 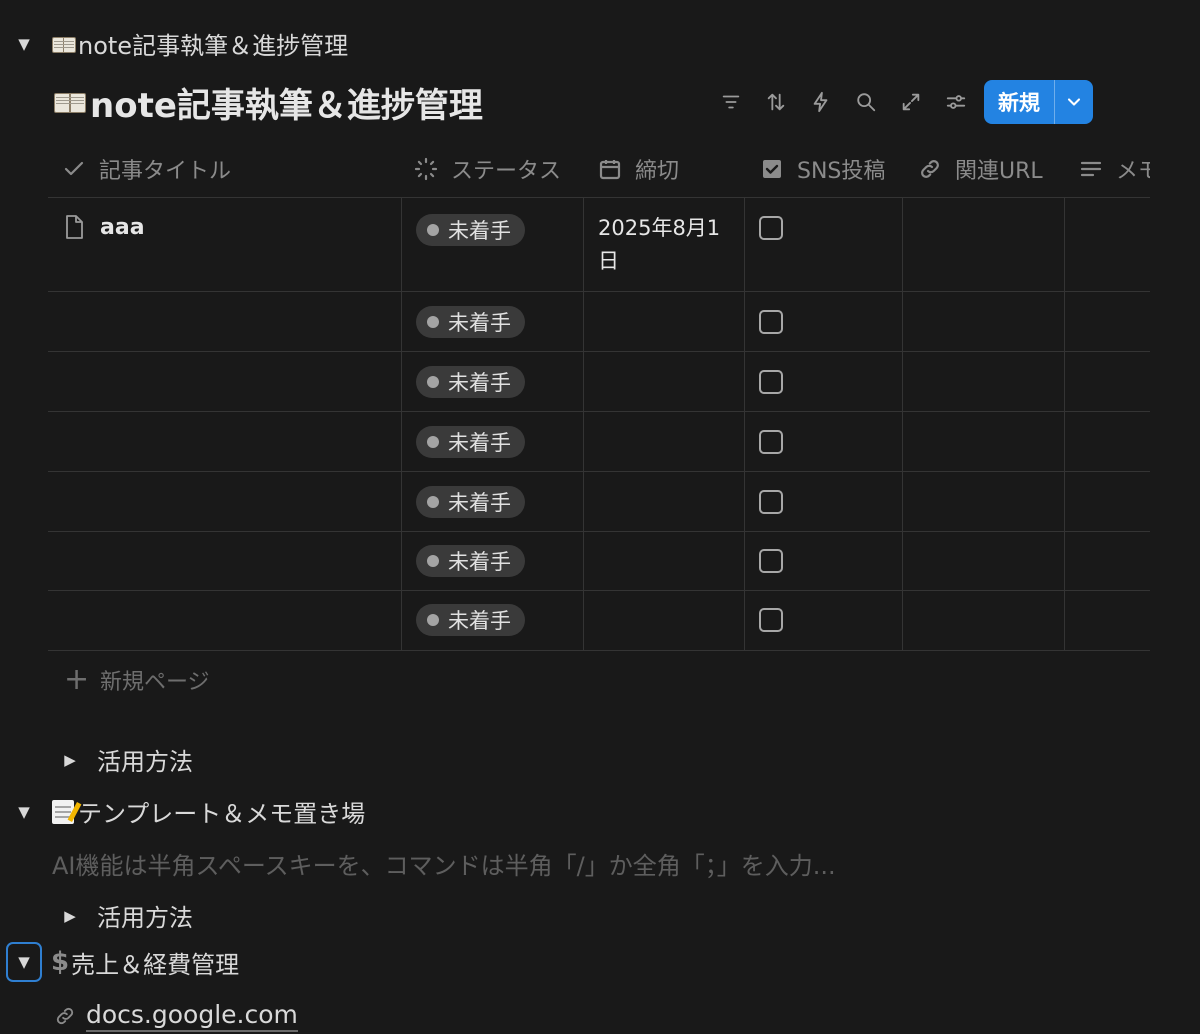 I want to click on expand-icon, so click(x=910, y=102).